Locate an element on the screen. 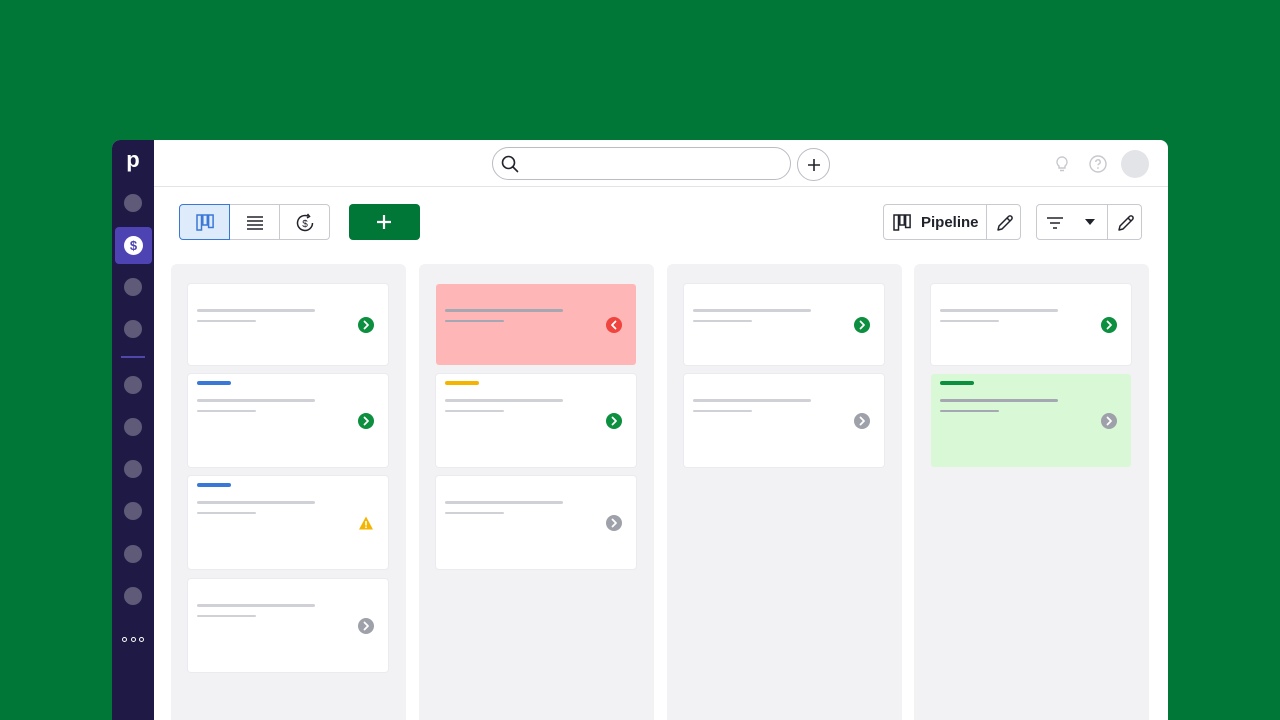  edit-pipeline-button is located at coordinates (1003, 222).